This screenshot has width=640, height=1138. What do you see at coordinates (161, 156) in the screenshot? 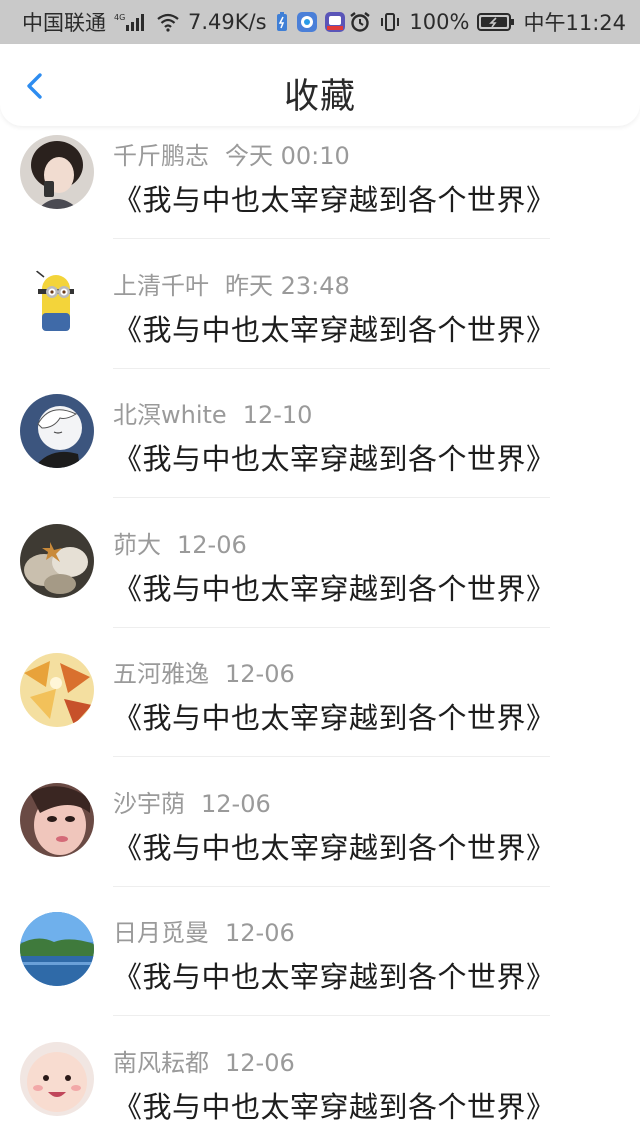
I see `user-name: 千斤鹏志` at bounding box center [161, 156].